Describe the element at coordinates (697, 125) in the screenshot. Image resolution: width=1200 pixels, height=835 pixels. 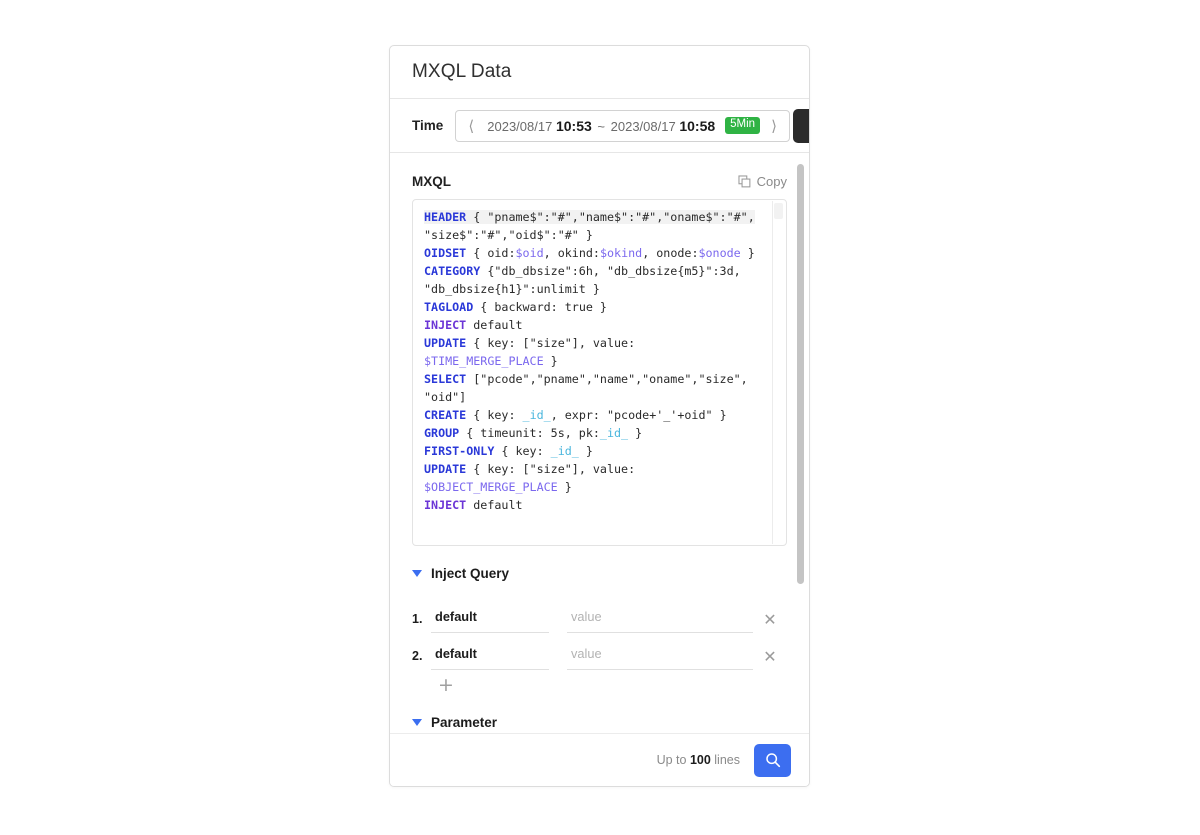
I see `time-end-time: 10:58` at that location.